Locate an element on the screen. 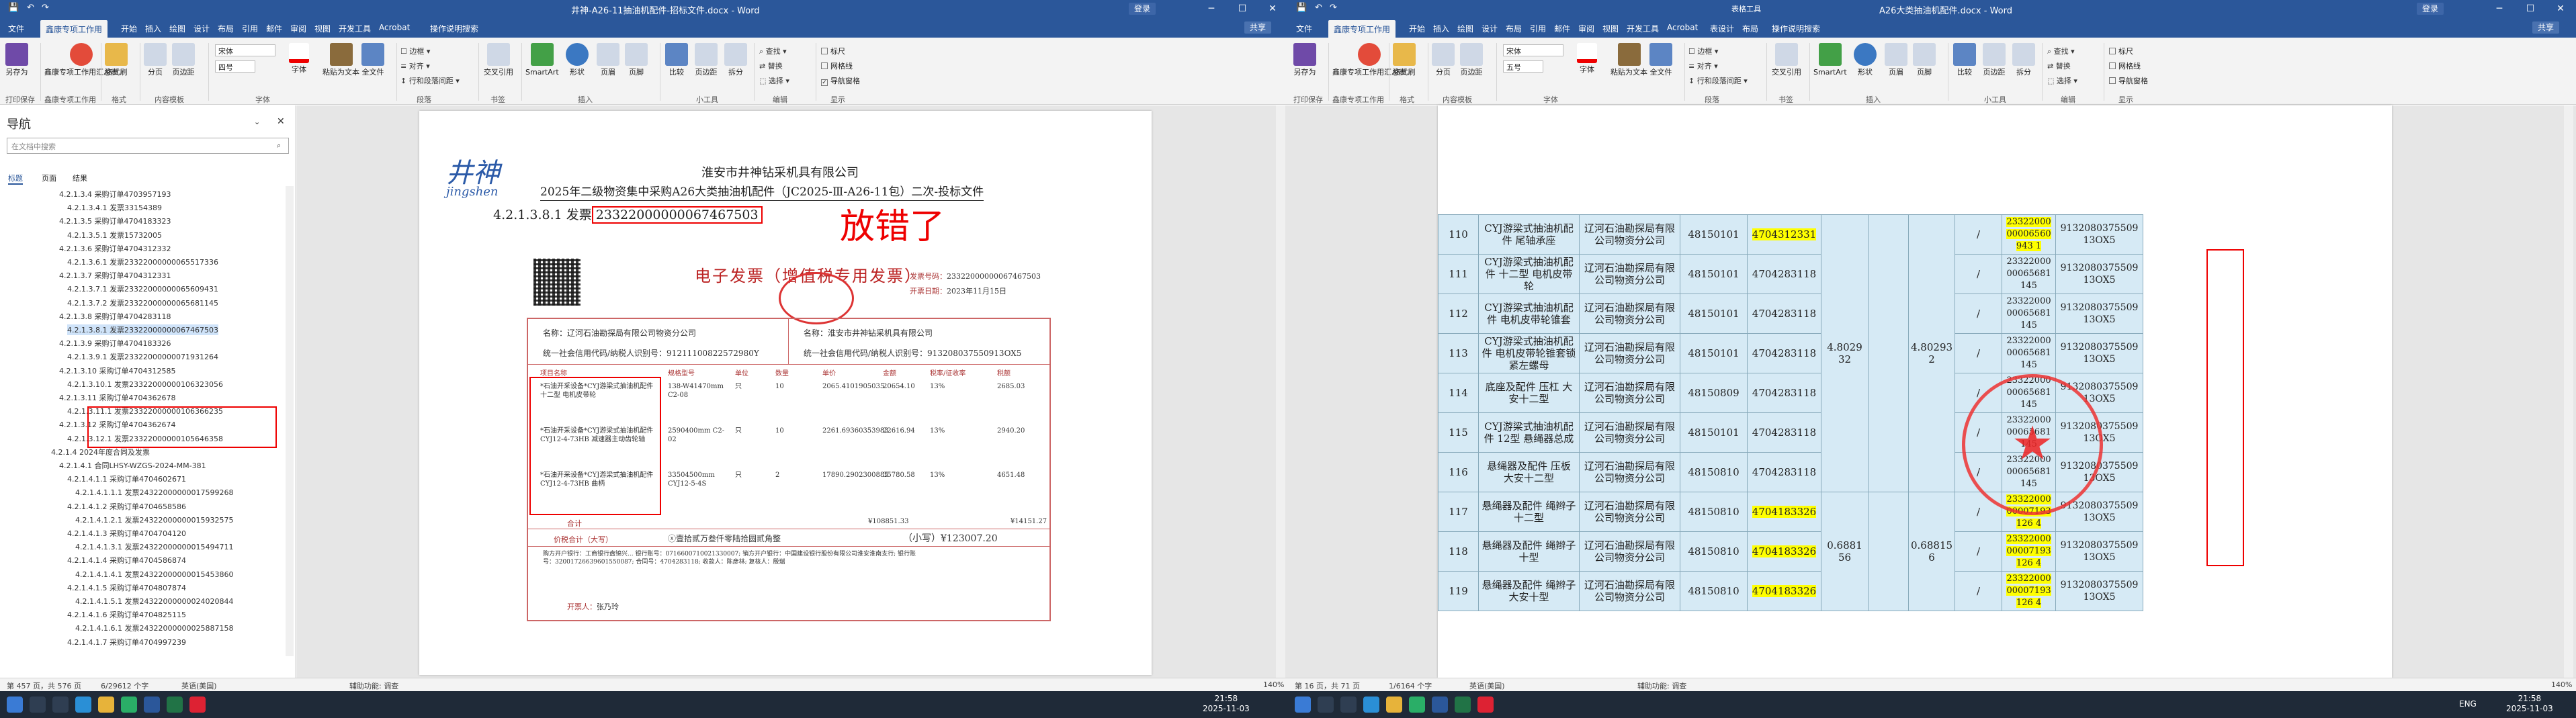 This screenshot has width=2576, height=718. tab-draw: 绘图 is located at coordinates (177, 28).